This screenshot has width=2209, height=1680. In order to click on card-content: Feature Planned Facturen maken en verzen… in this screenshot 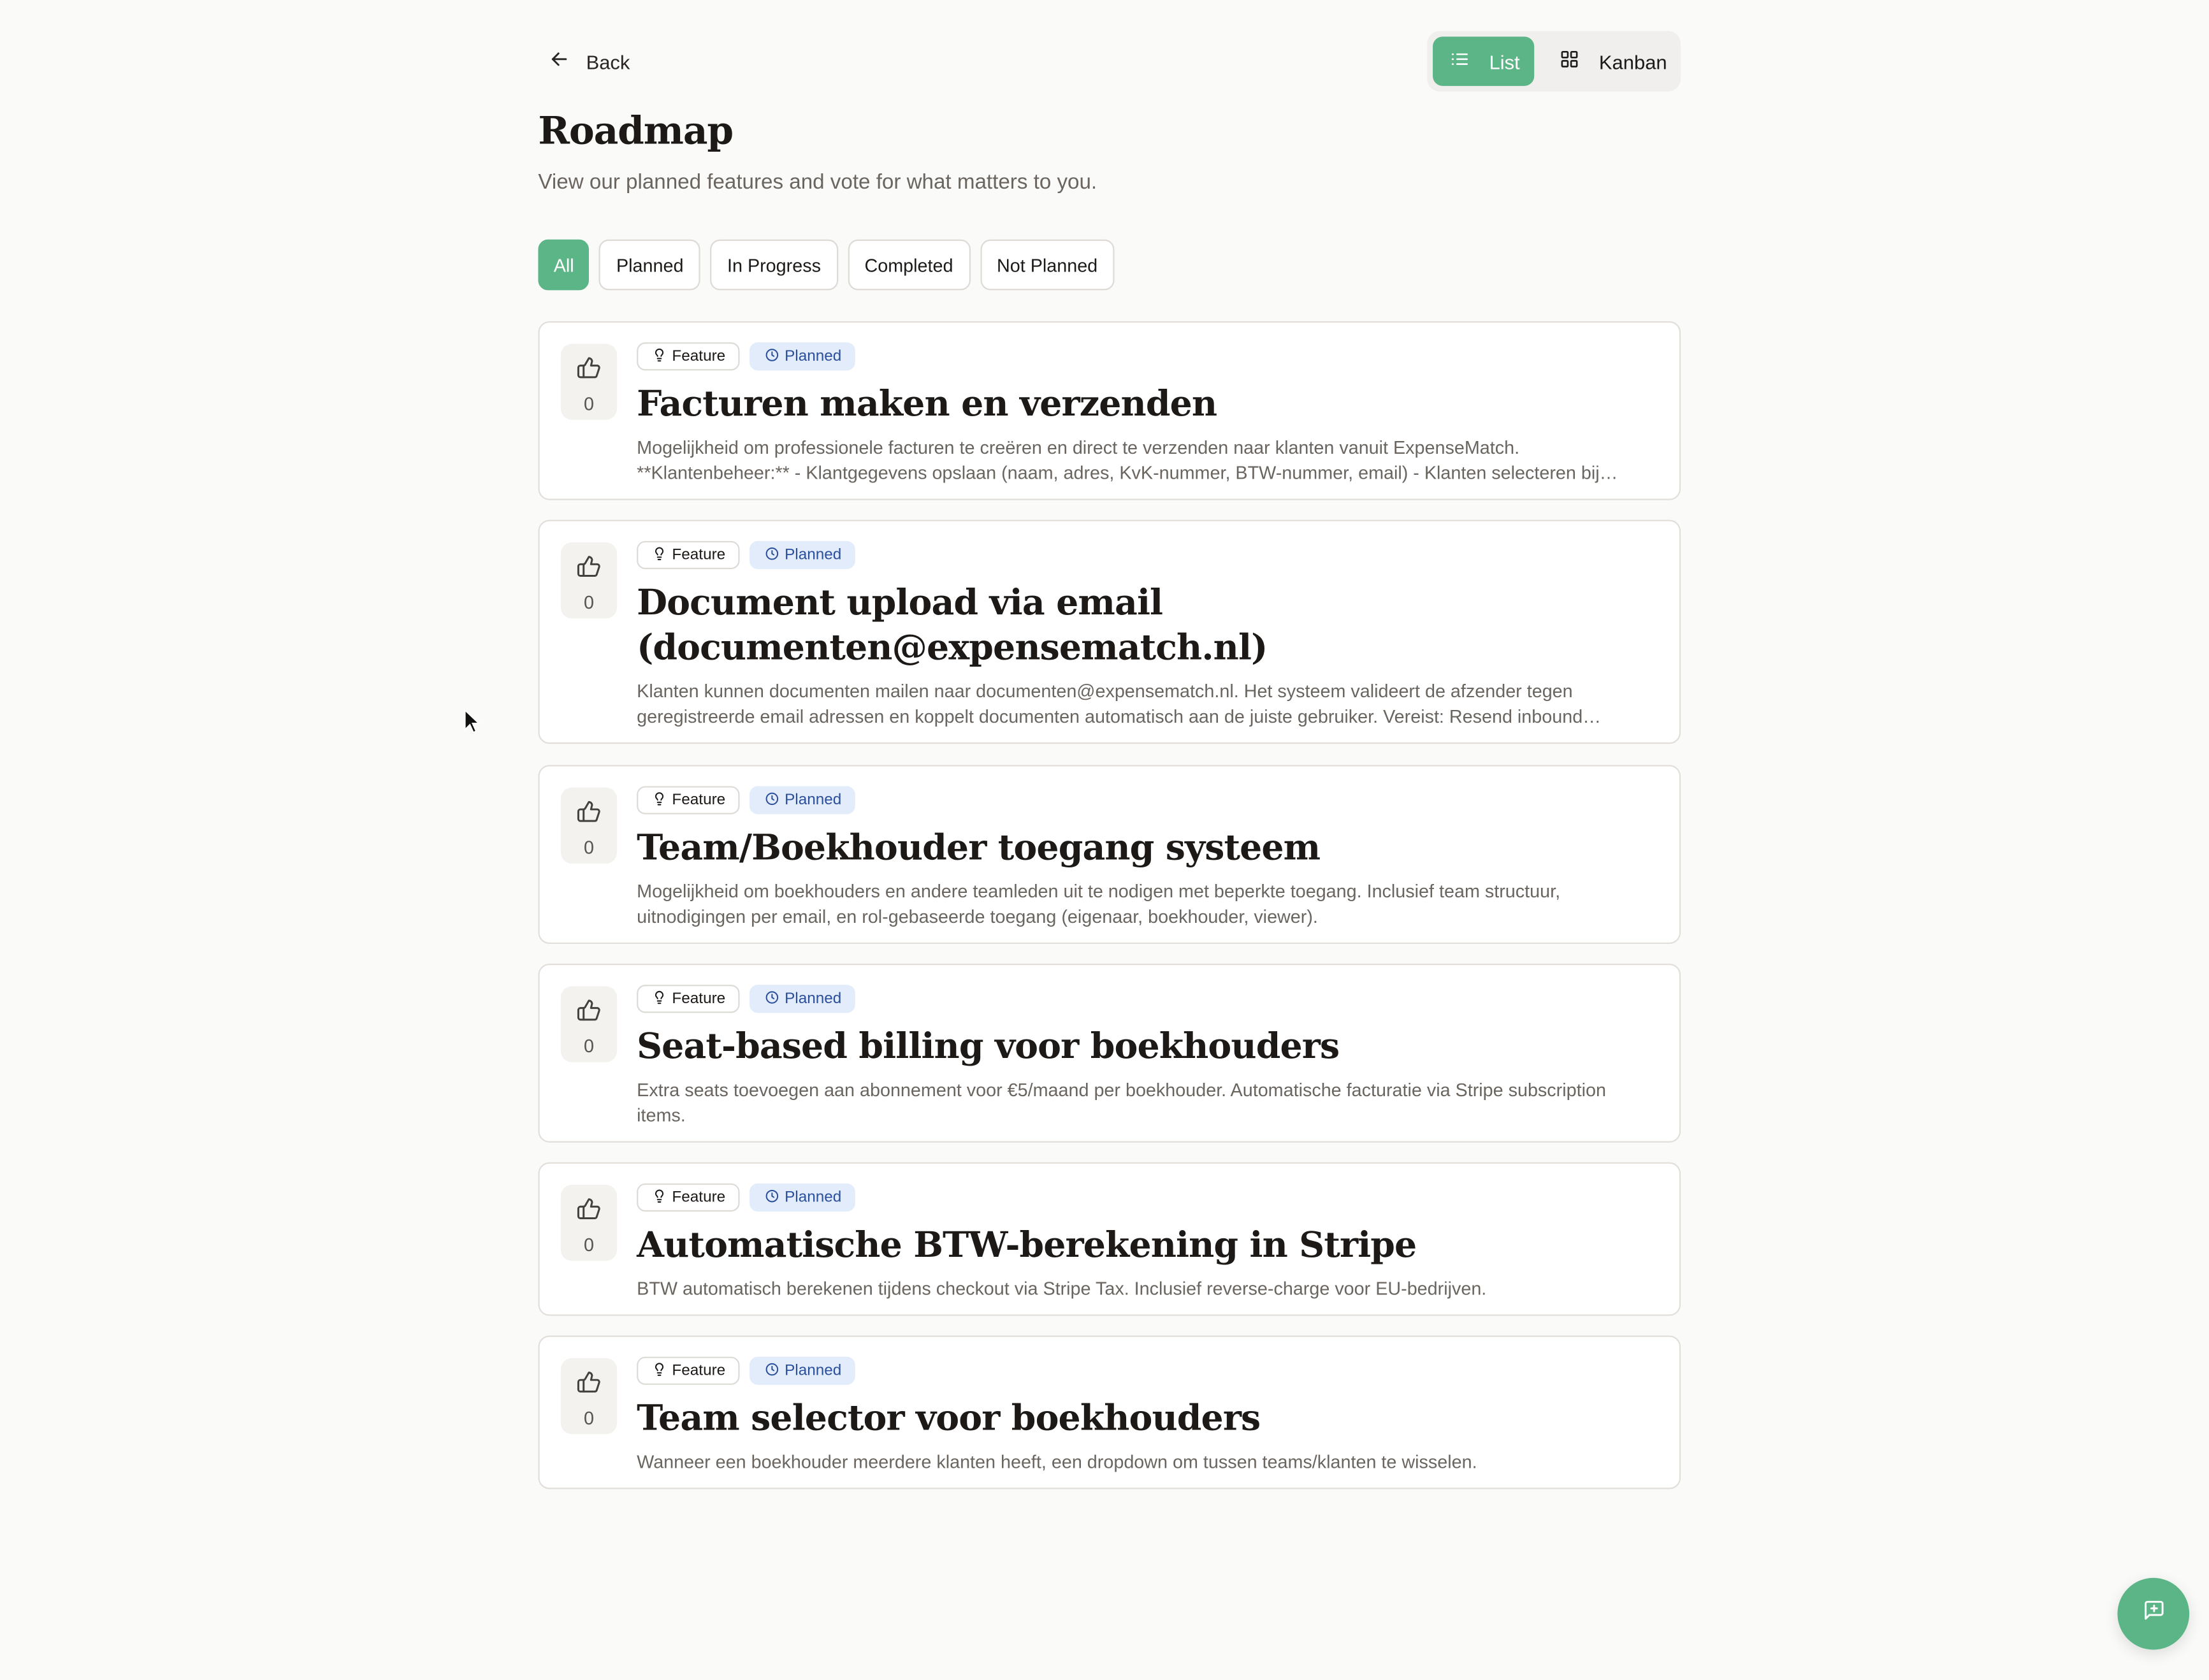, I will do `click(1144, 414)`.